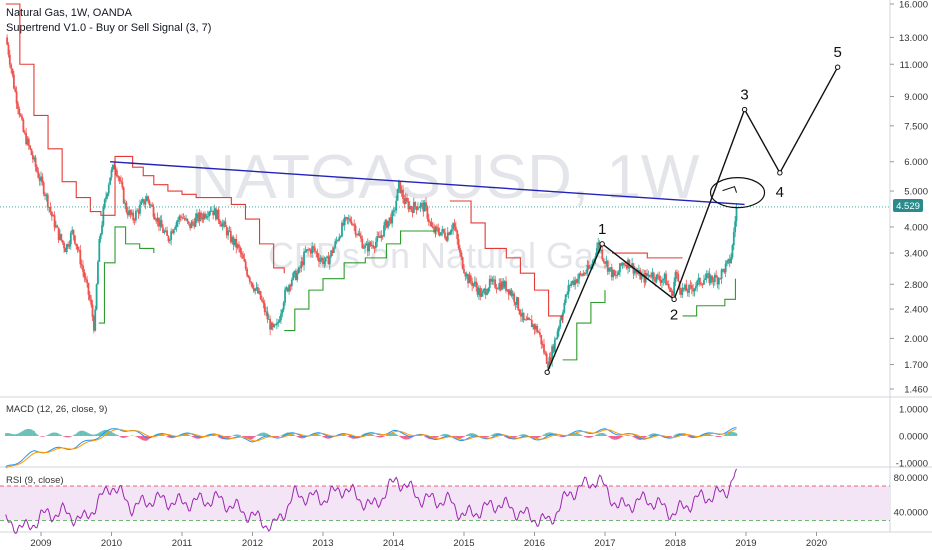 The width and height of the screenshot is (932, 550). What do you see at coordinates (445, 503) in the screenshot?
I see `rsi-band` at bounding box center [445, 503].